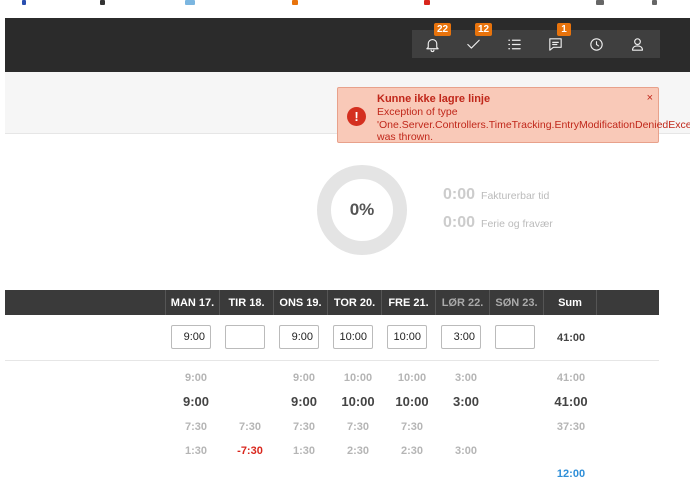 The width and height of the screenshot is (690, 488). I want to click on time-button, so click(596, 44).